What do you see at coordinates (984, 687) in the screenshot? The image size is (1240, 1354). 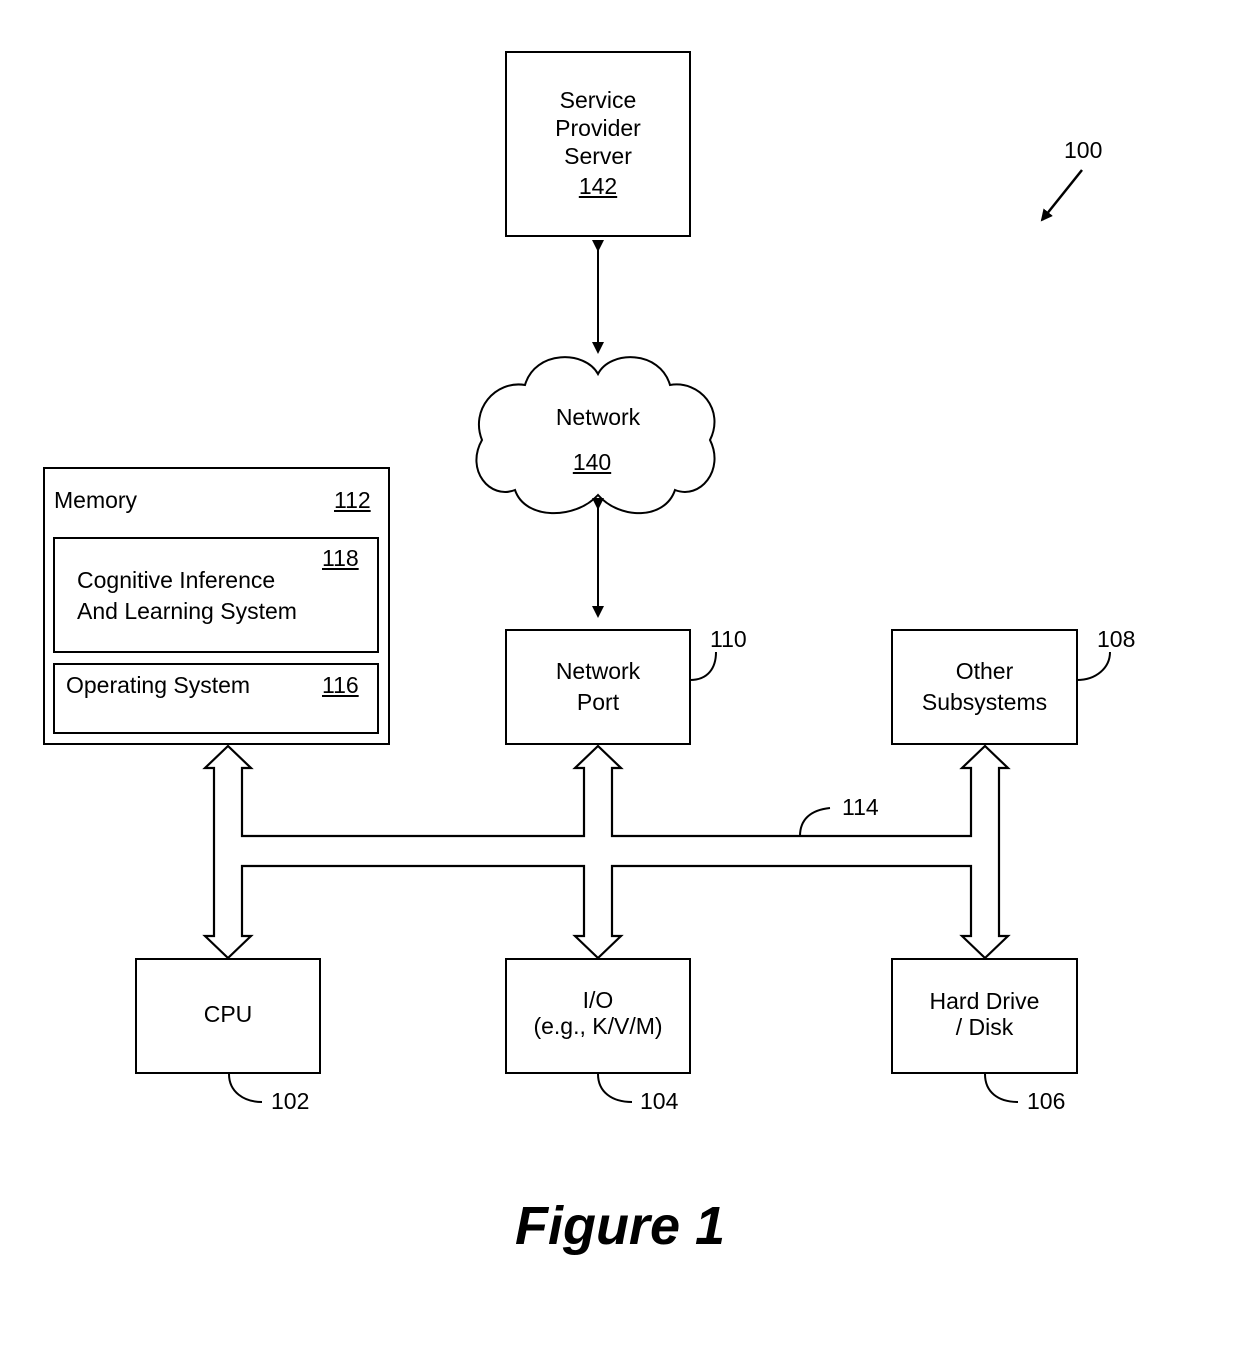 I see `other-subsystems-label: Other Subsystems` at bounding box center [984, 687].